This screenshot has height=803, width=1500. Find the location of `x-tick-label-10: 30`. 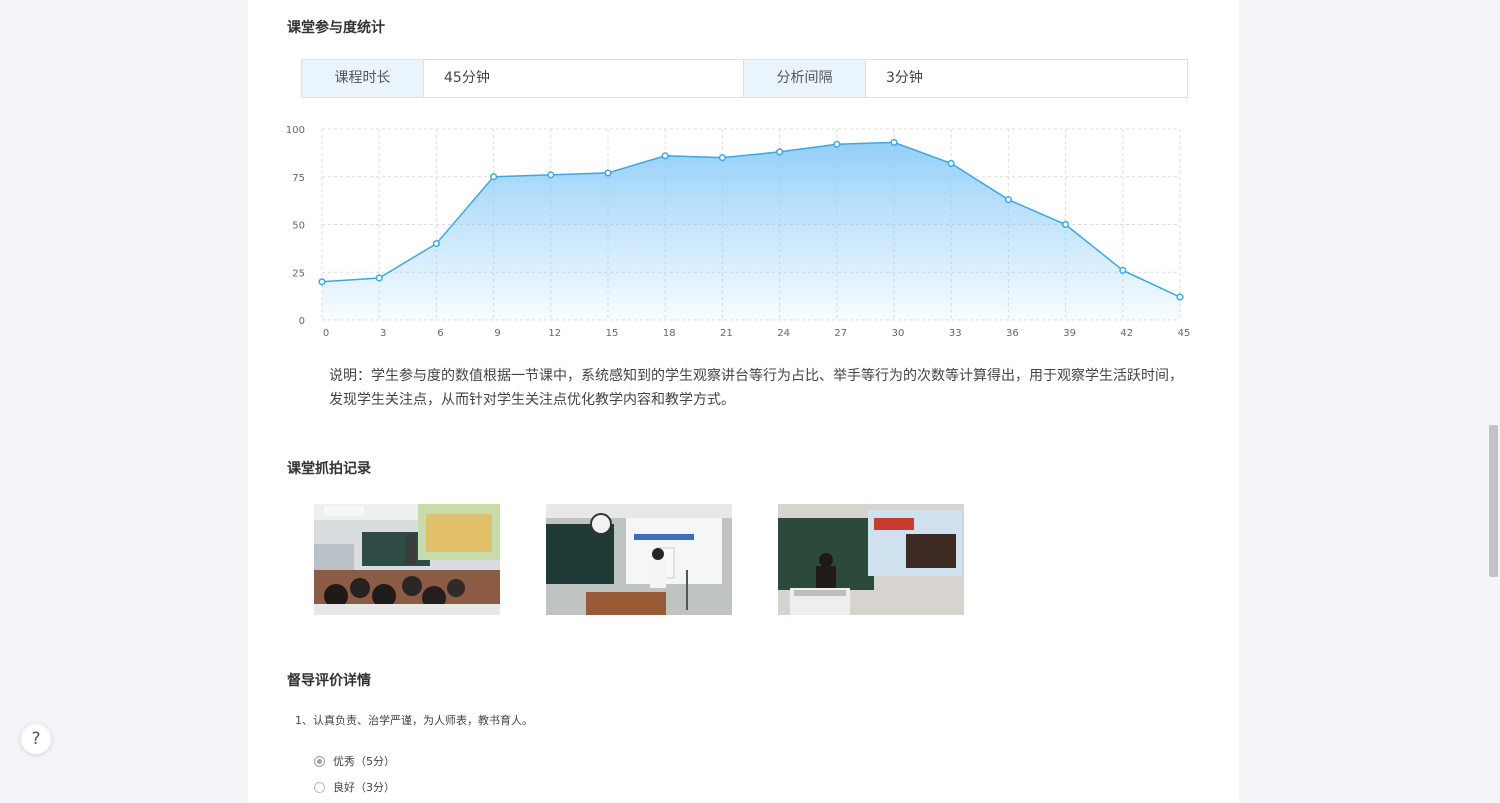

x-tick-label-10: 30 is located at coordinates (898, 333).